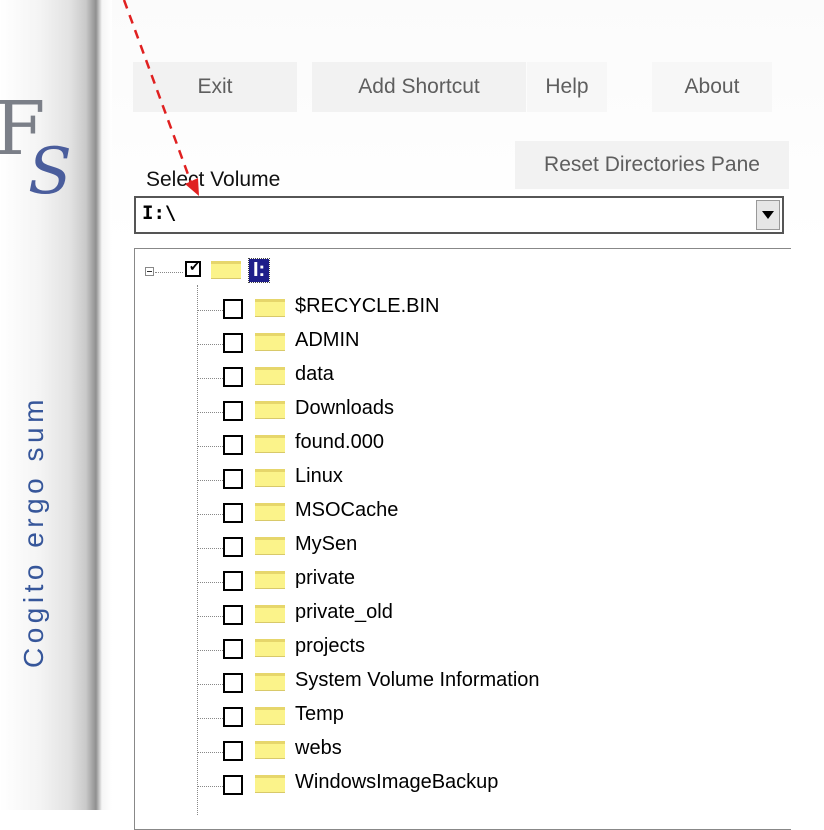  I want to click on annotation-arrow-head, so click(192, 187).